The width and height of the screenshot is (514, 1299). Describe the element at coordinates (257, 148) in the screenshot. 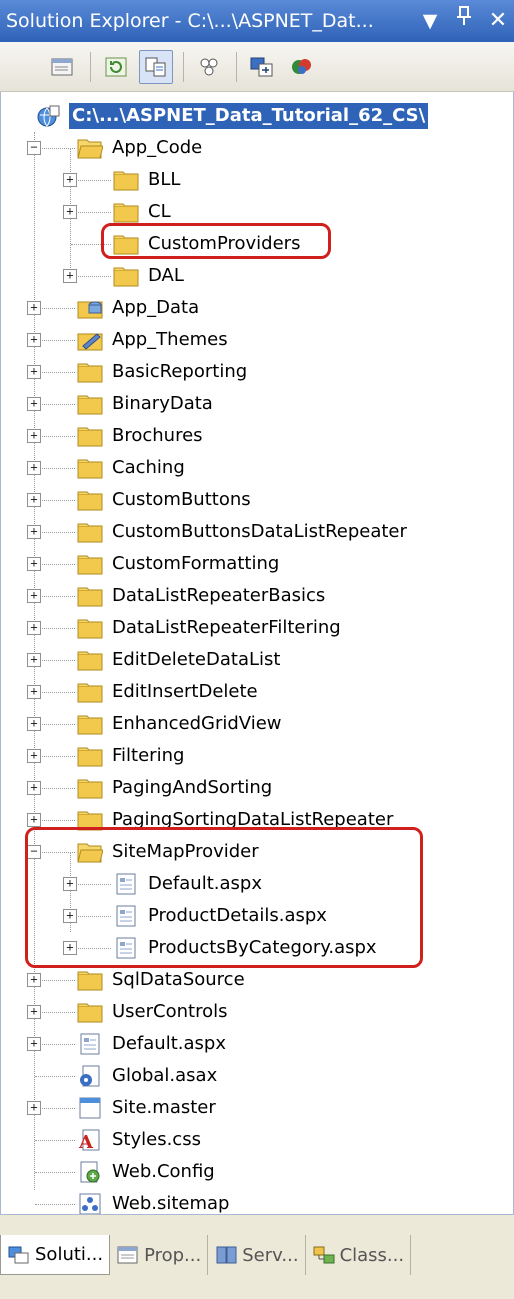

I see `tree-item: − App_Code` at that location.